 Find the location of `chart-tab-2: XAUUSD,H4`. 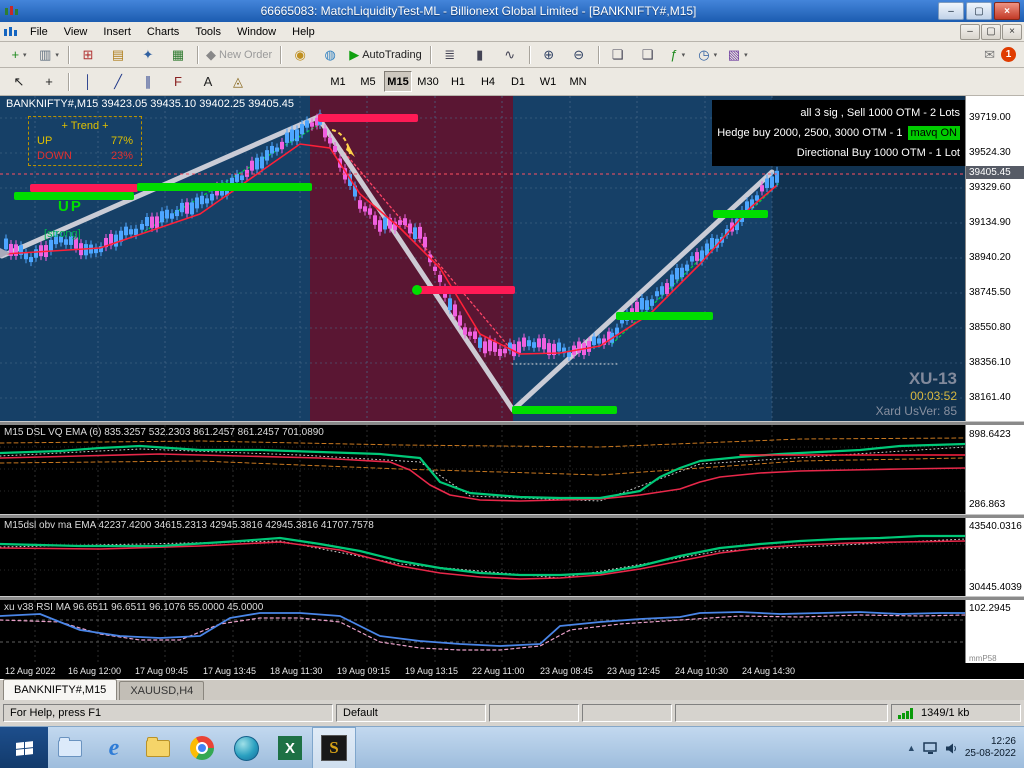

chart-tab-2: XAUUSD,H4 is located at coordinates (162, 690).